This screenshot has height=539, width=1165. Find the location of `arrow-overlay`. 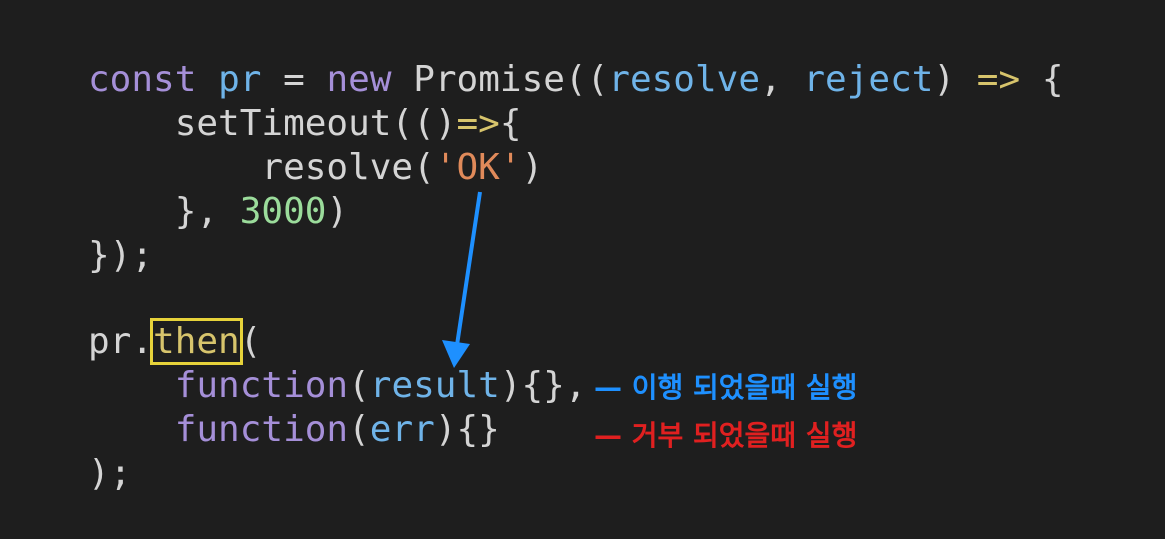

arrow-overlay is located at coordinates (462, 279).